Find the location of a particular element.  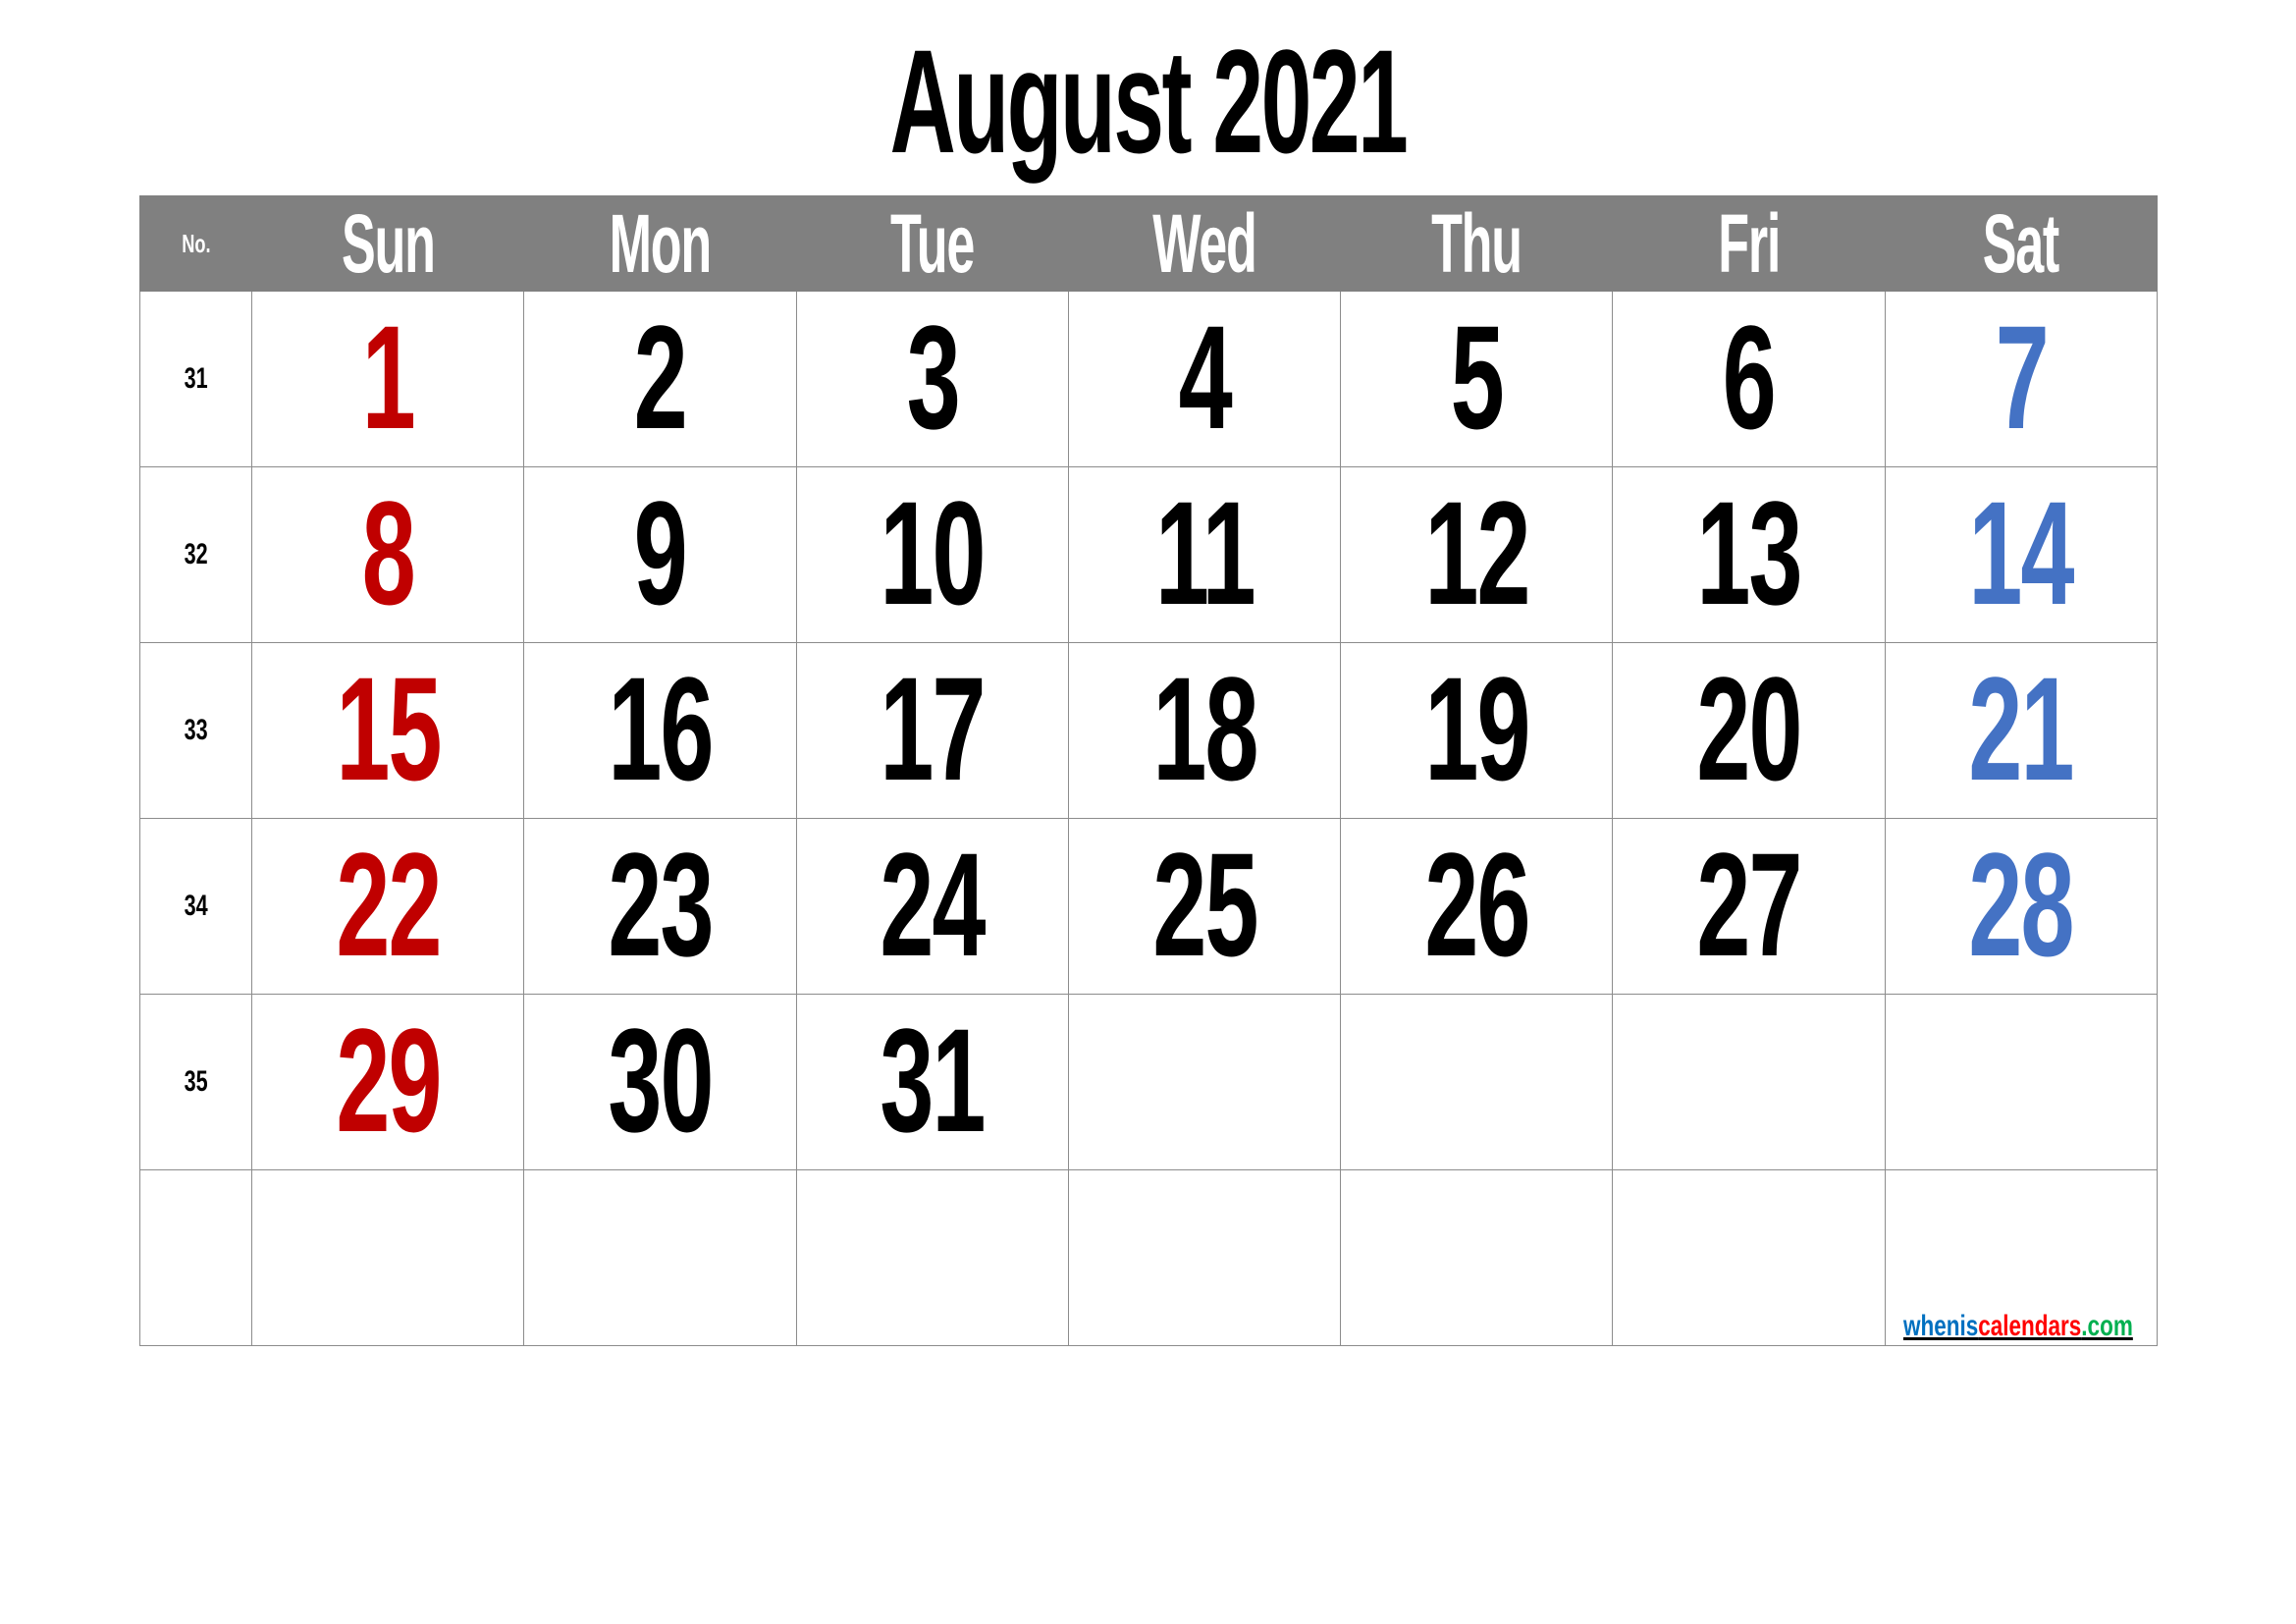

day-number: 24 is located at coordinates (933, 904).